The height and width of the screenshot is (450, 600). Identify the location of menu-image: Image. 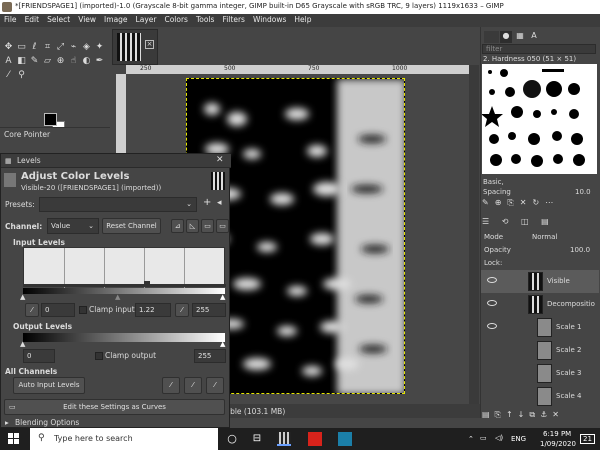
(116, 19).